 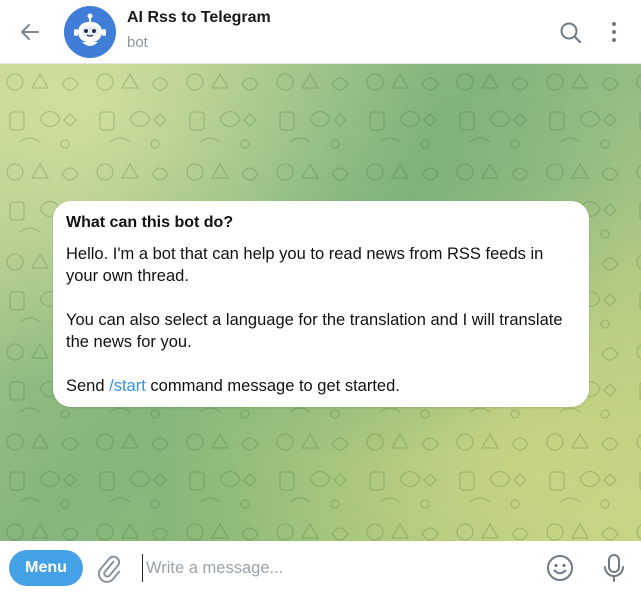 I want to click on microphone-button, so click(x=614, y=568).